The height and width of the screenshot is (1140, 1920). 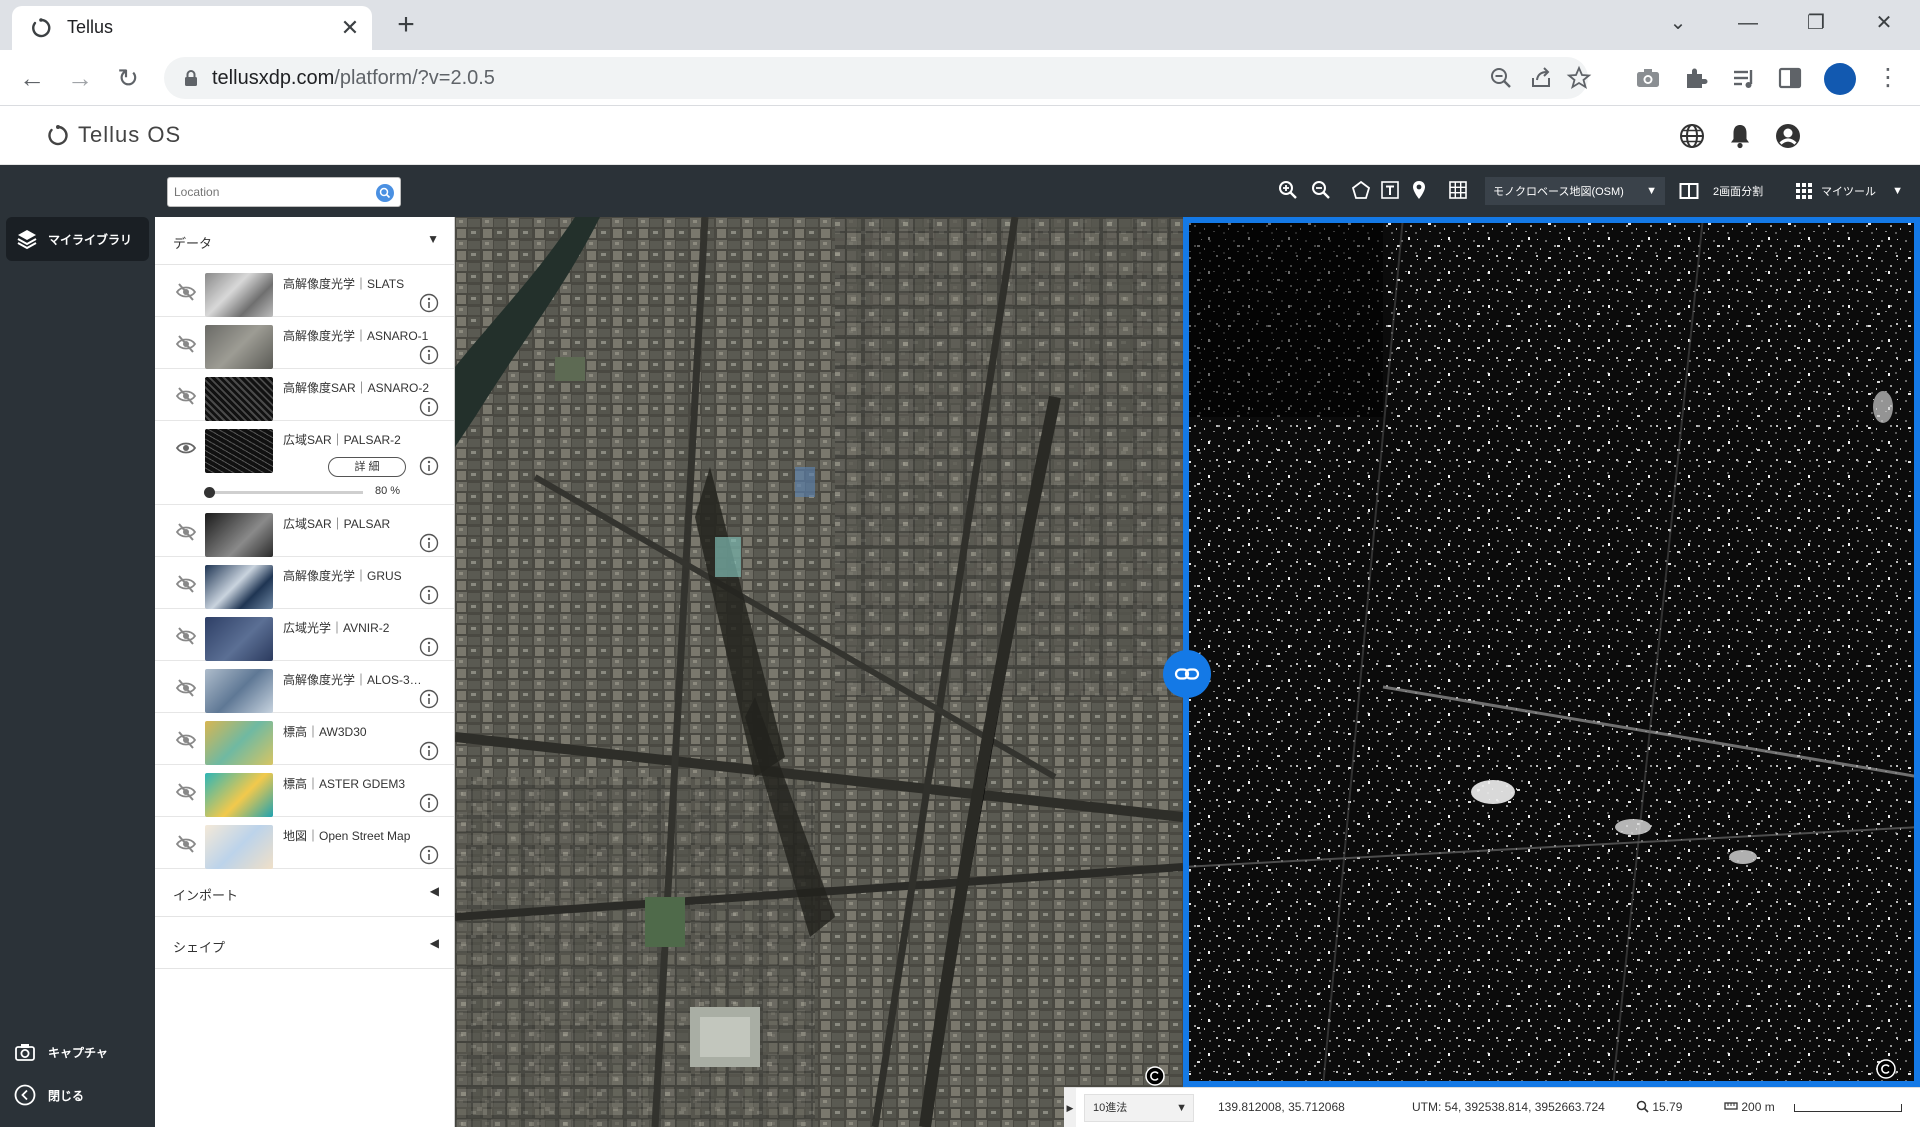 What do you see at coordinates (32, 78) in the screenshot?
I see `back-arrow-icon: ←` at bounding box center [32, 78].